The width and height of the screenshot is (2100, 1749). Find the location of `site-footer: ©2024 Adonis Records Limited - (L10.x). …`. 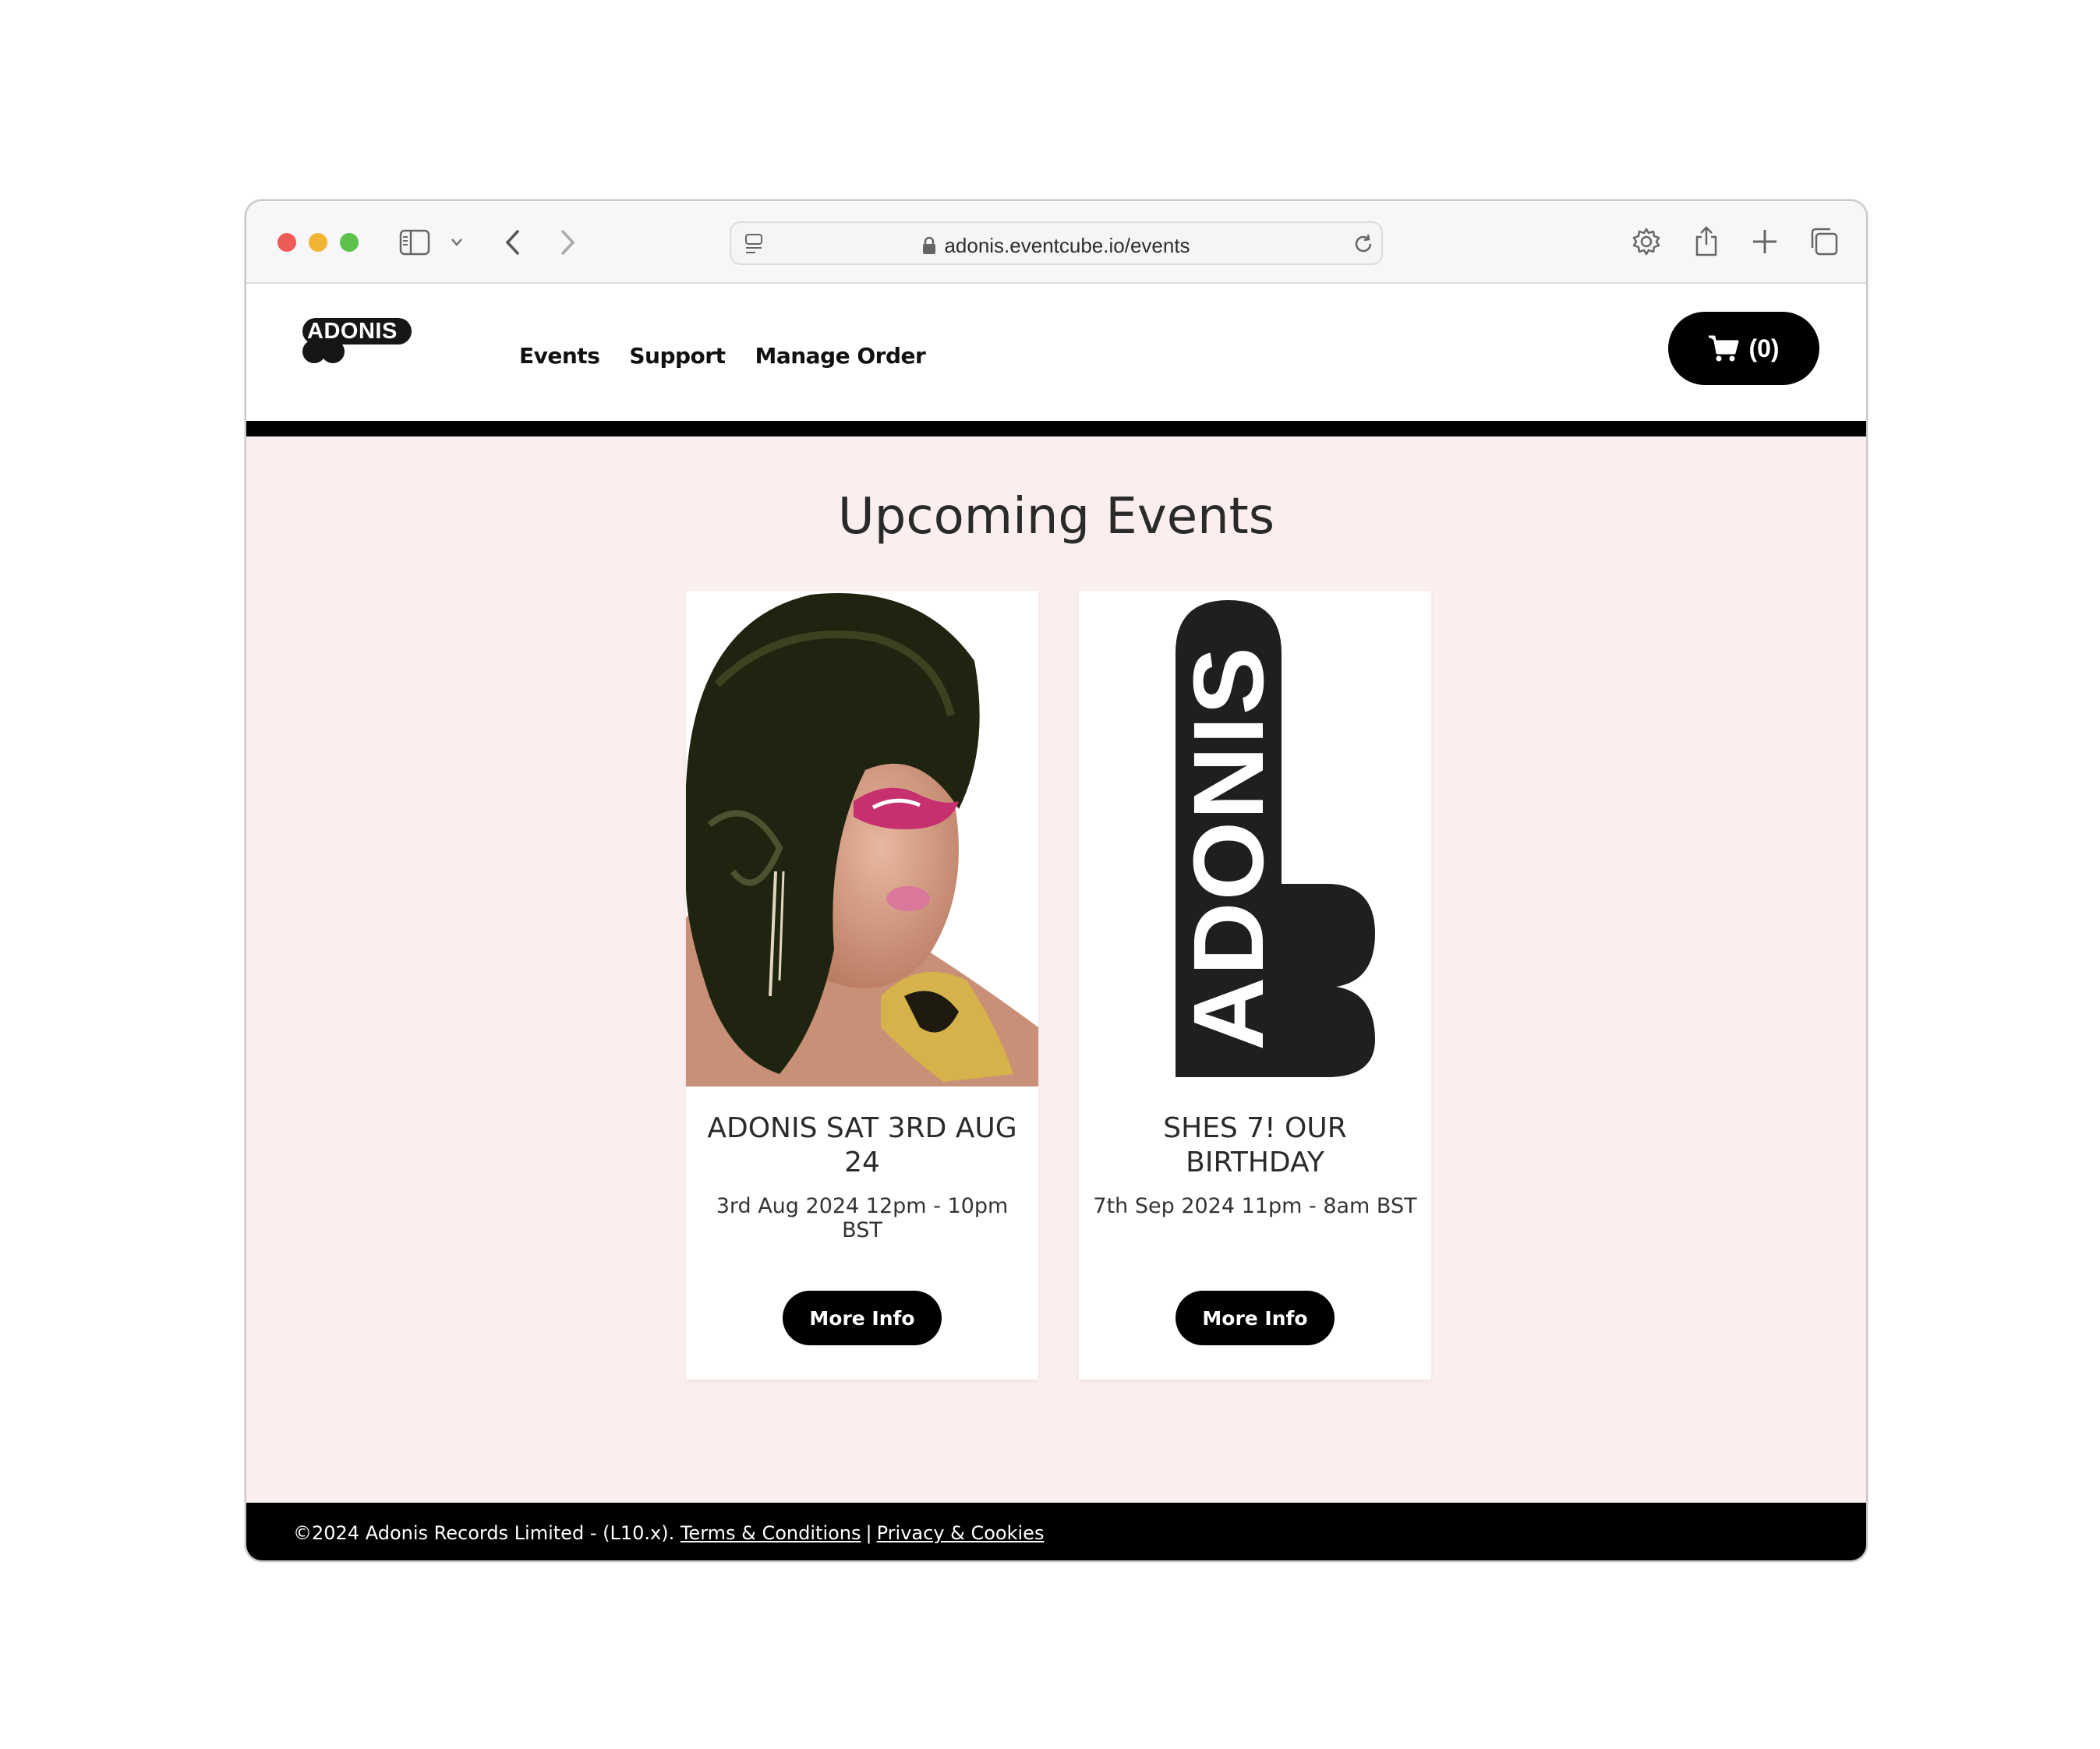

site-footer: ©2024 Adonis Records Limited - (L10.x). … is located at coordinates (1056, 1531).